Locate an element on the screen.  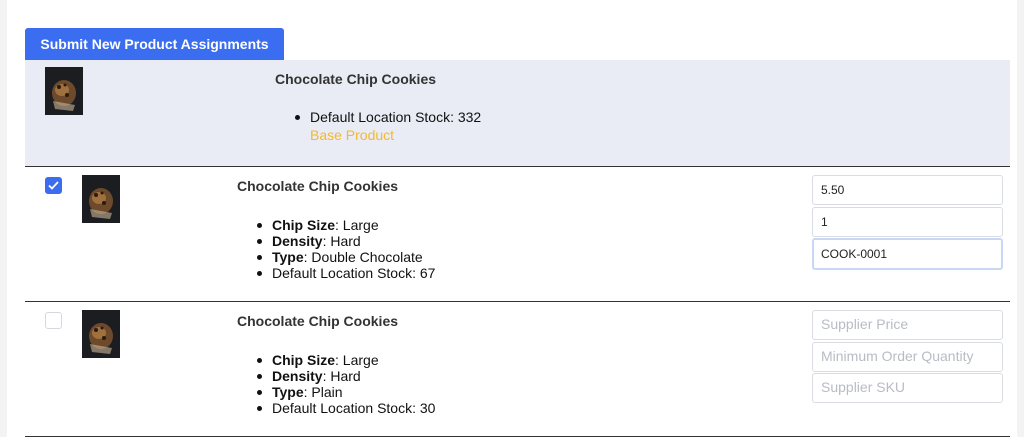
page-gutter-left is located at coordinates (3, 218).